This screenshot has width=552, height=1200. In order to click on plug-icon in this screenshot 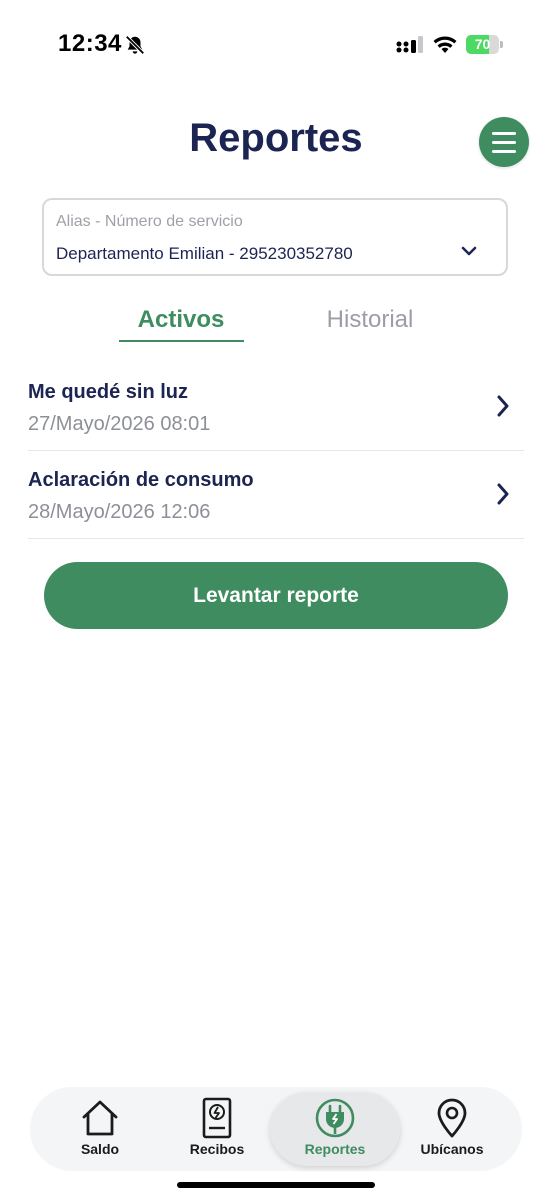, I will do `click(335, 1118)`.